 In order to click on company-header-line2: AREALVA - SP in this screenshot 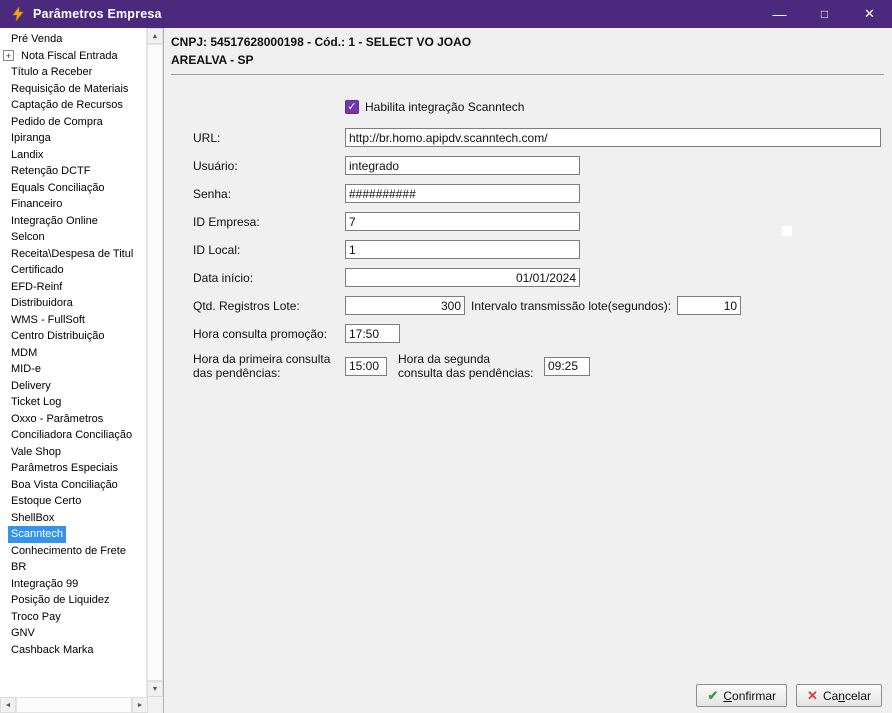, I will do `click(212, 60)`.